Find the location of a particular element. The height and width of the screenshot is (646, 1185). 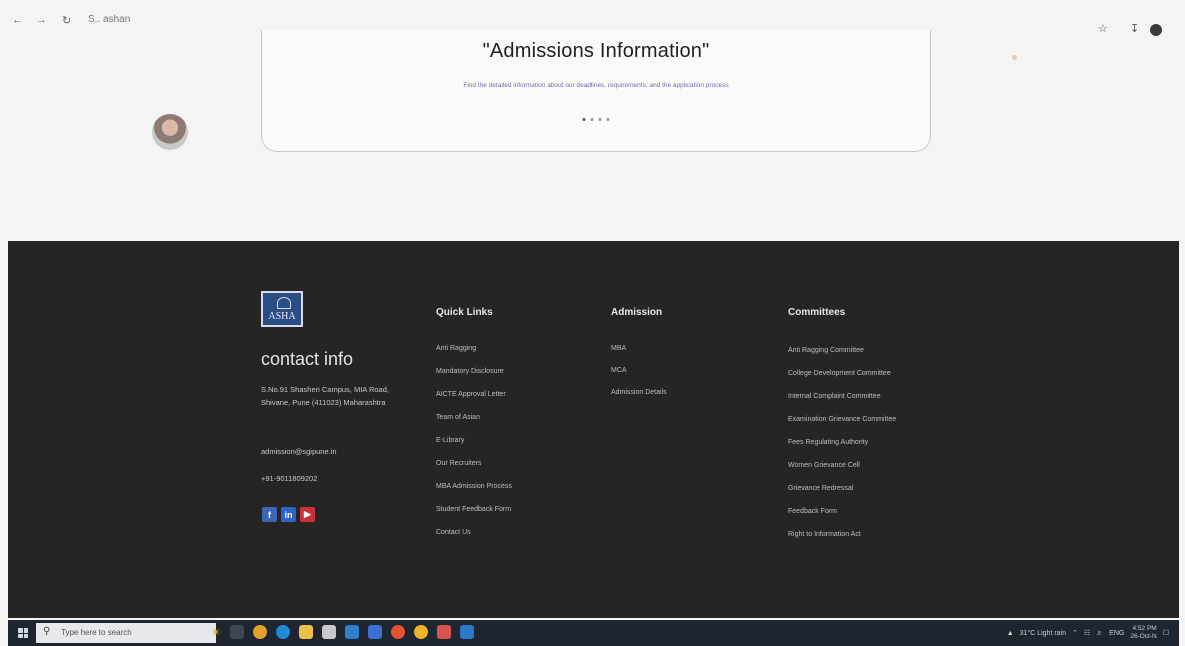

linkedin-icon: in is located at coordinates (288, 514).